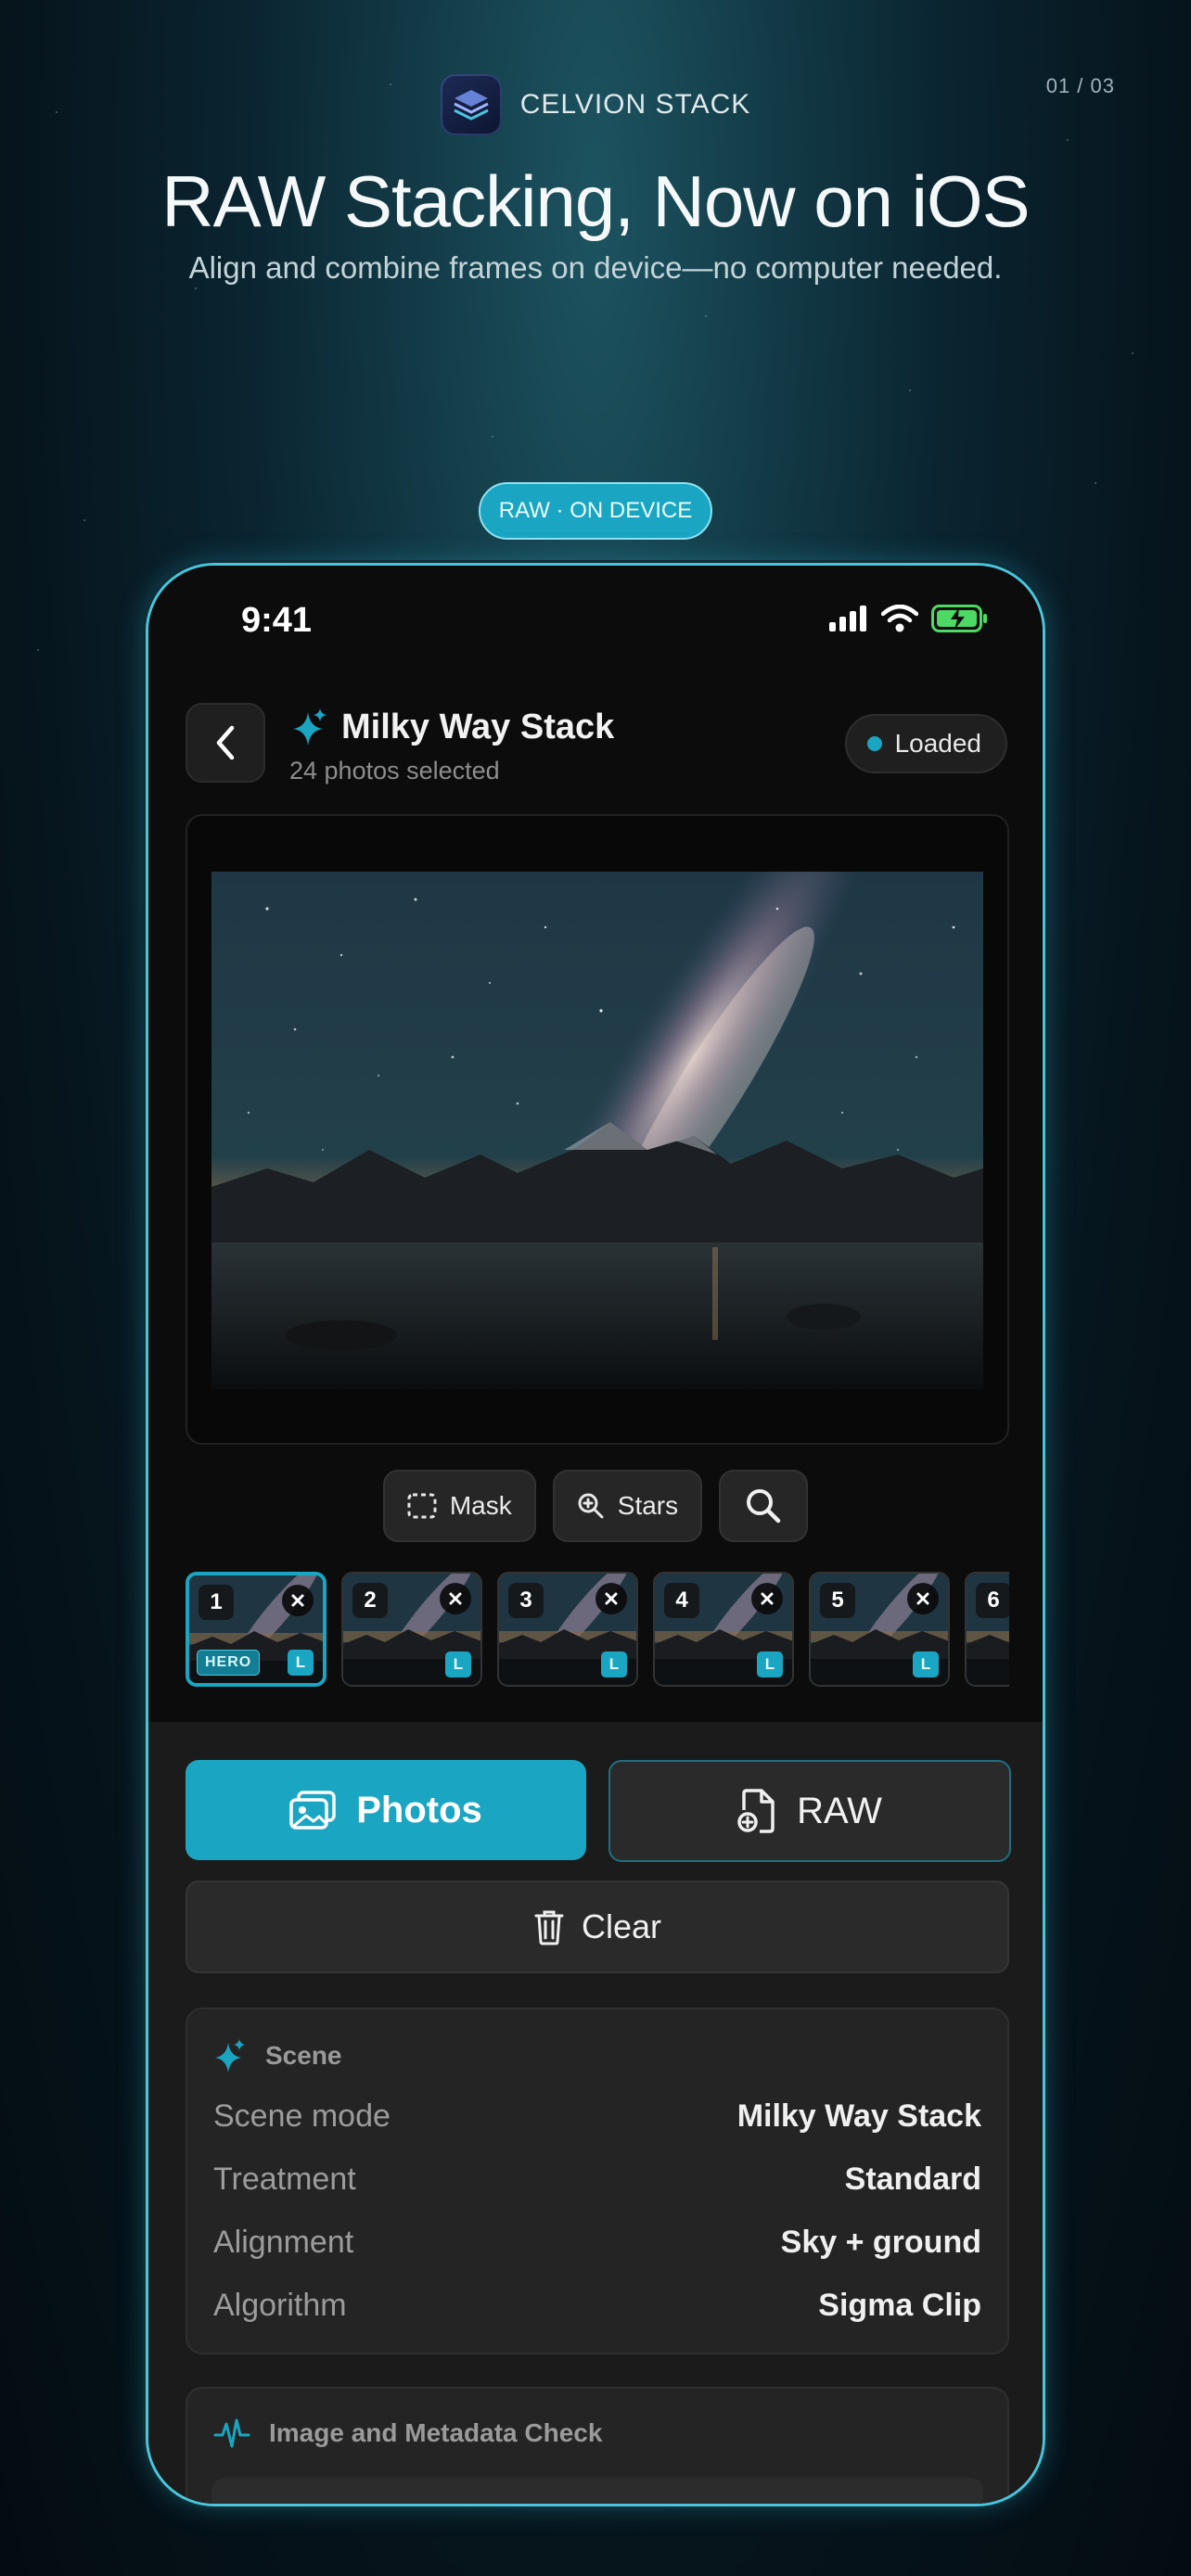  Describe the element at coordinates (597, 2116) in the screenshot. I see `scene-mode-row: Scene mode Milky Way Stack` at that location.